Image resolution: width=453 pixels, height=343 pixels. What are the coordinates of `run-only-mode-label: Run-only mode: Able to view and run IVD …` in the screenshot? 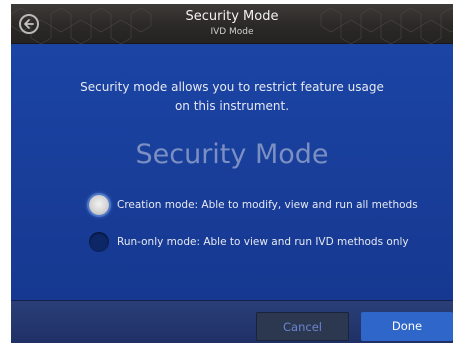 It's located at (263, 242).